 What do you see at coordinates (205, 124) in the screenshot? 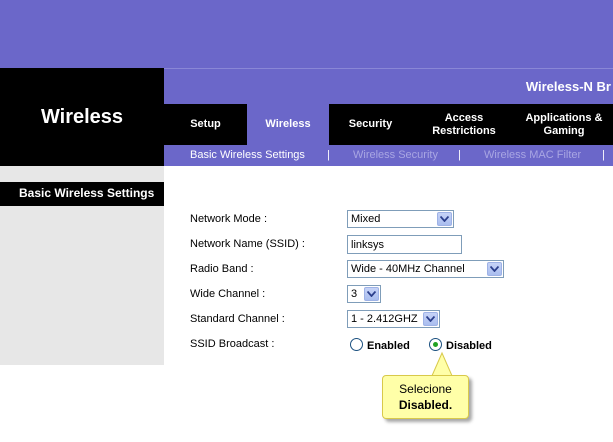
I see `tab-setup: Setup` at bounding box center [205, 124].